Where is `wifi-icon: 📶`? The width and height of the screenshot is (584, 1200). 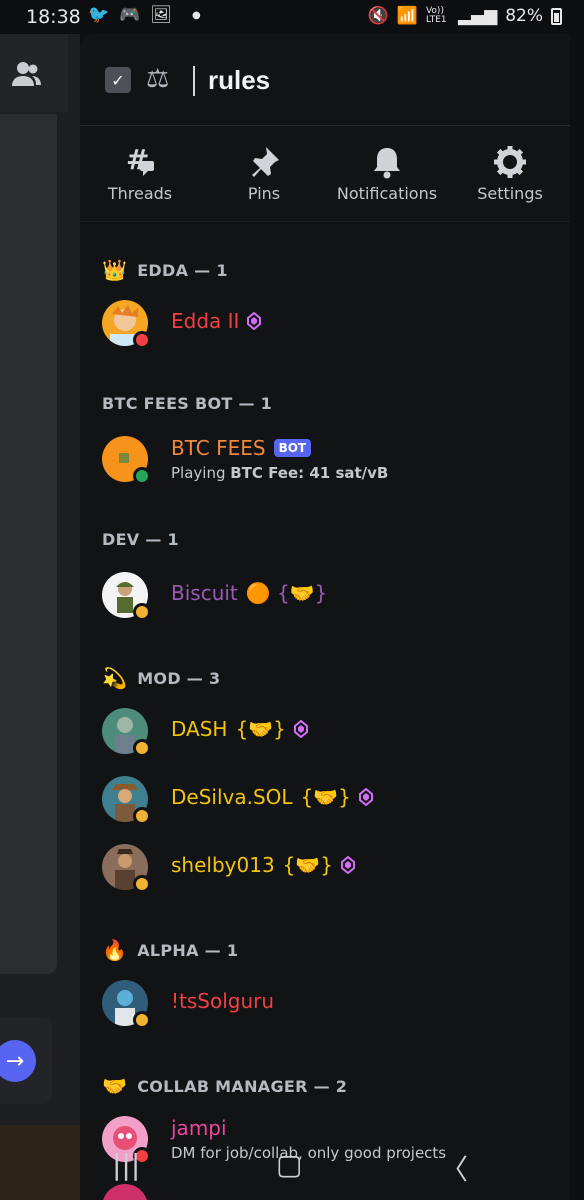
wifi-icon: 📶 is located at coordinates (407, 16).